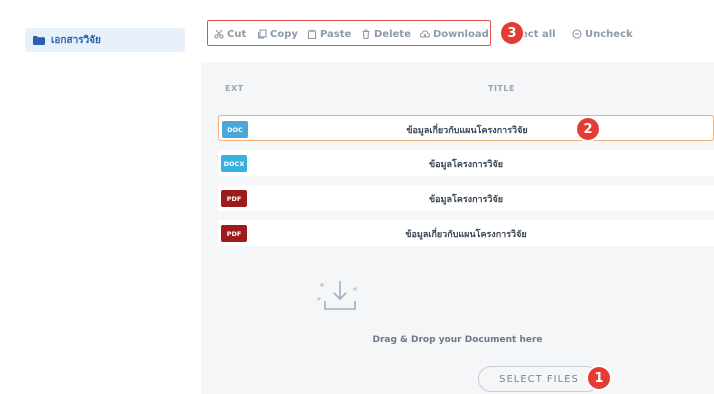 This screenshot has width=714, height=394. Describe the element at coordinates (105, 40) in the screenshot. I see `sidebar-item-research-docs: เอกสารวิจัย` at that location.